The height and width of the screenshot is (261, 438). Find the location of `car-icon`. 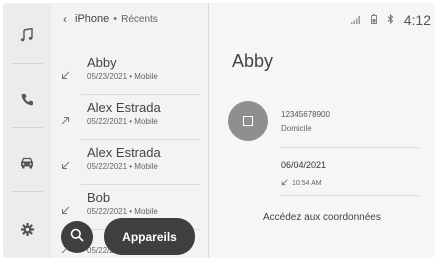

car-icon is located at coordinates (27, 163).